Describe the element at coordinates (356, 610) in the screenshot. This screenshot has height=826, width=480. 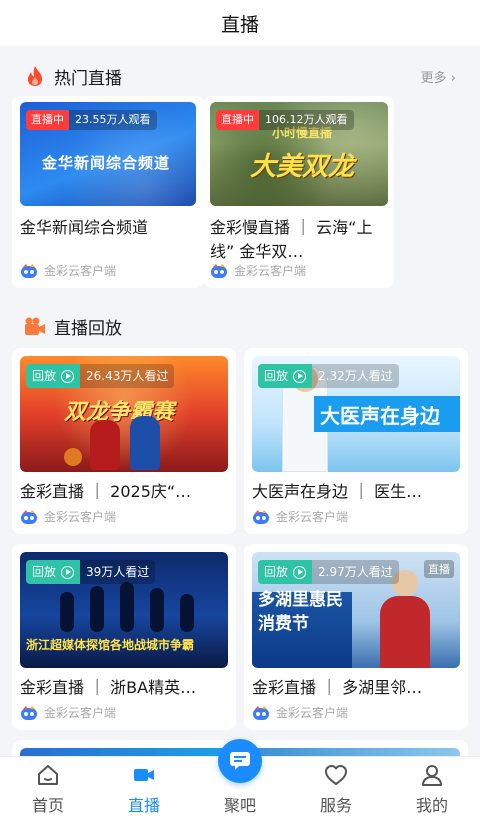
I see `replay-thumbnail: 多湖里惠民消费节 直播 回放 2.97万人看过` at that location.